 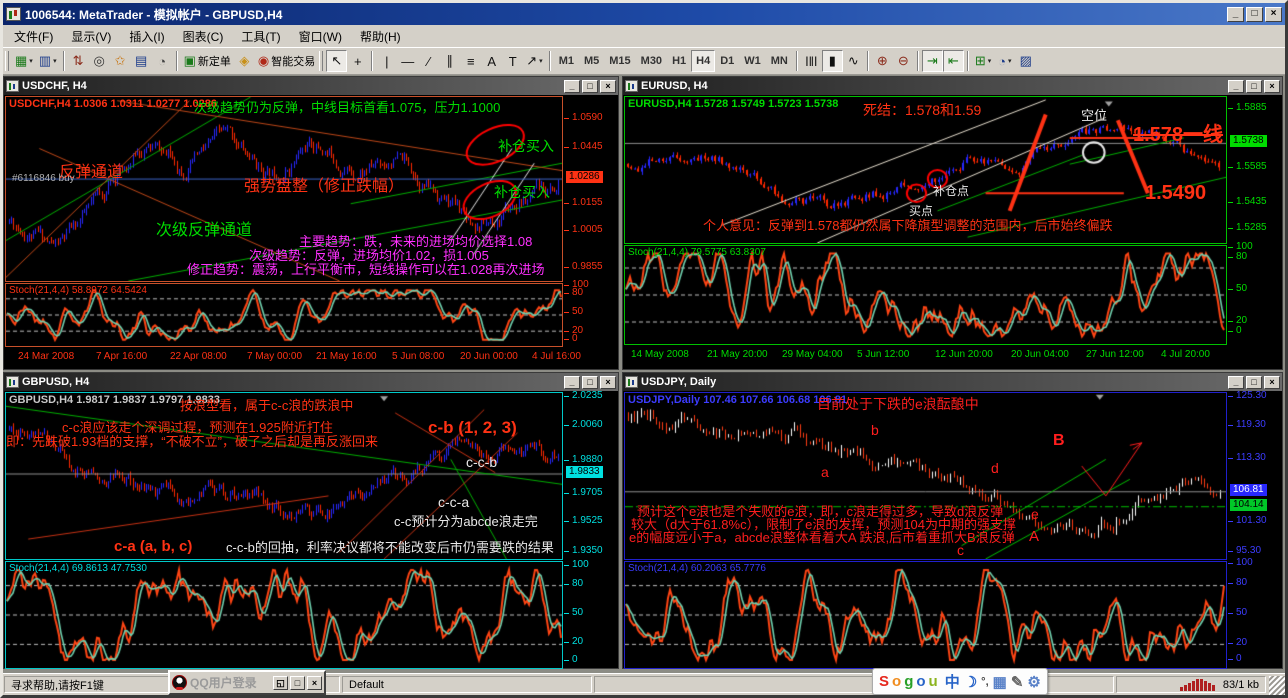 I want to click on horizontal-line-button: —, so click(x=407, y=61).